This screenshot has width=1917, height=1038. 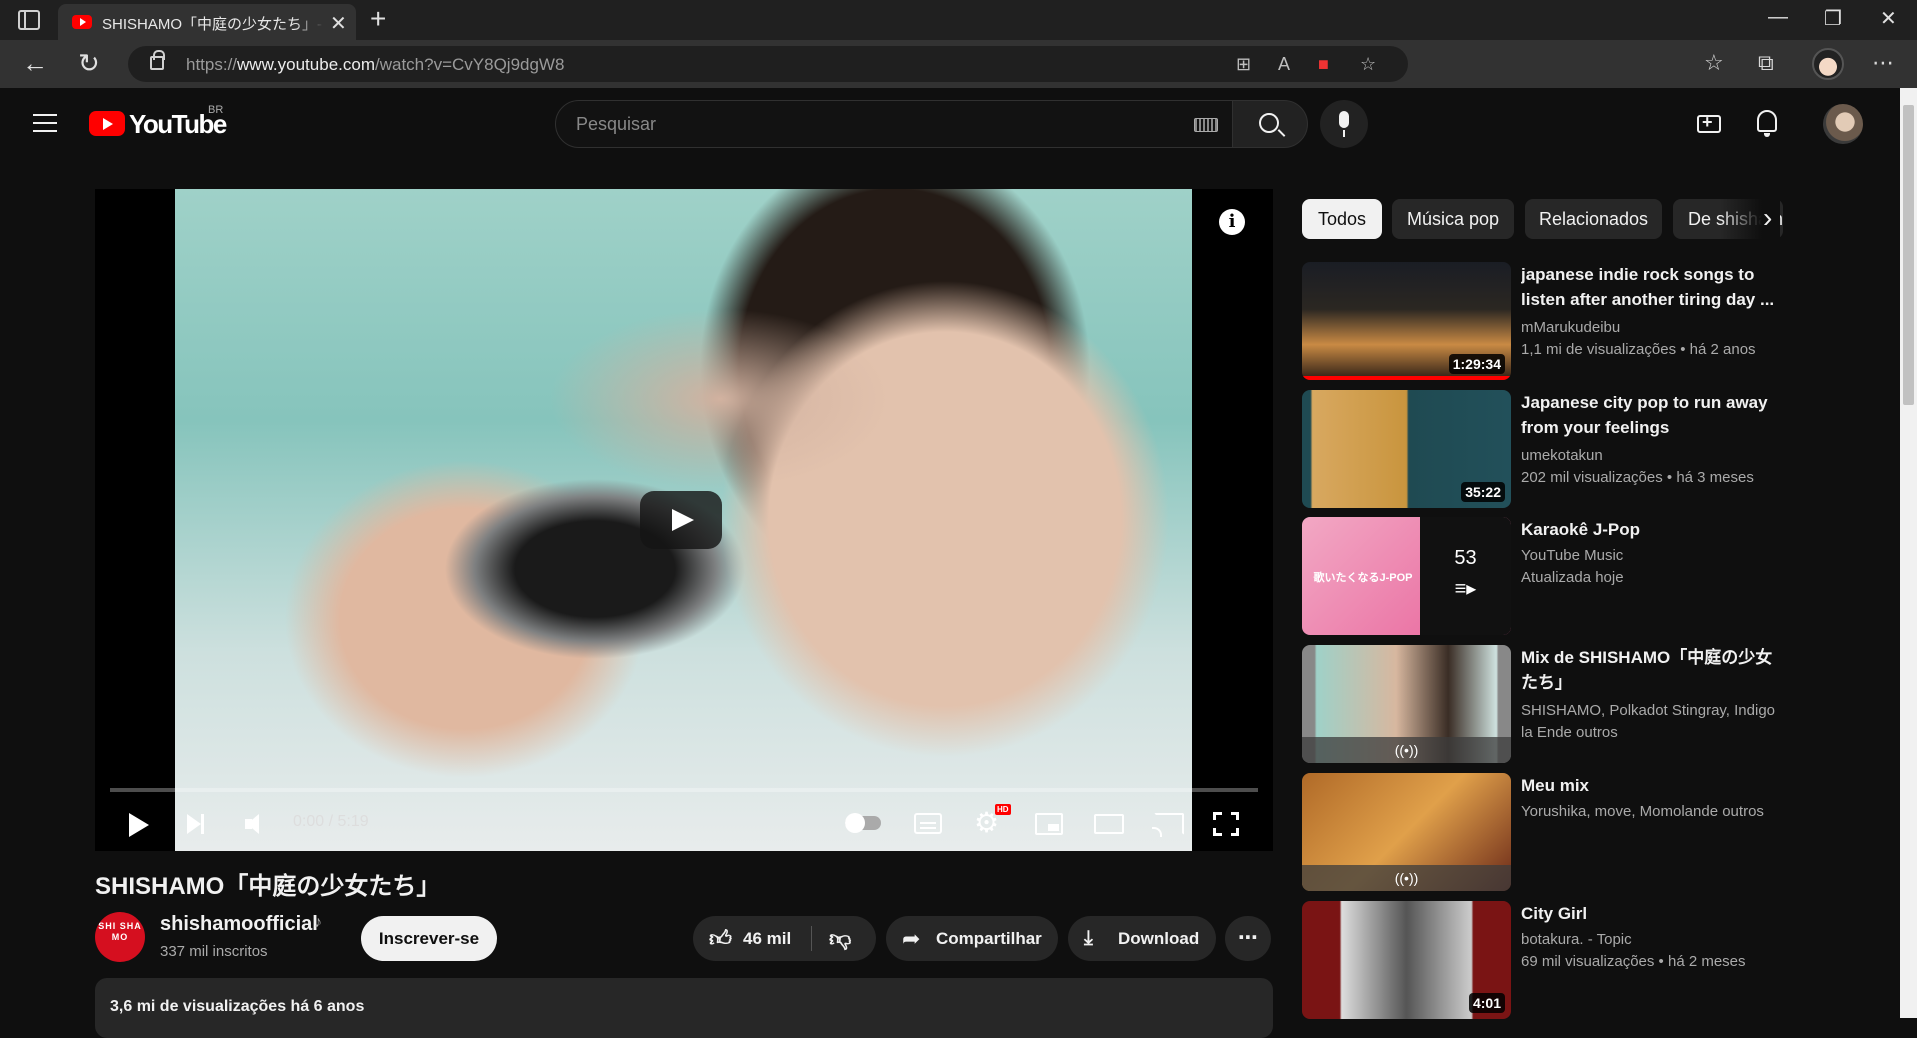 I want to click on official-artist-icon: ♪, so click(x=318, y=922).